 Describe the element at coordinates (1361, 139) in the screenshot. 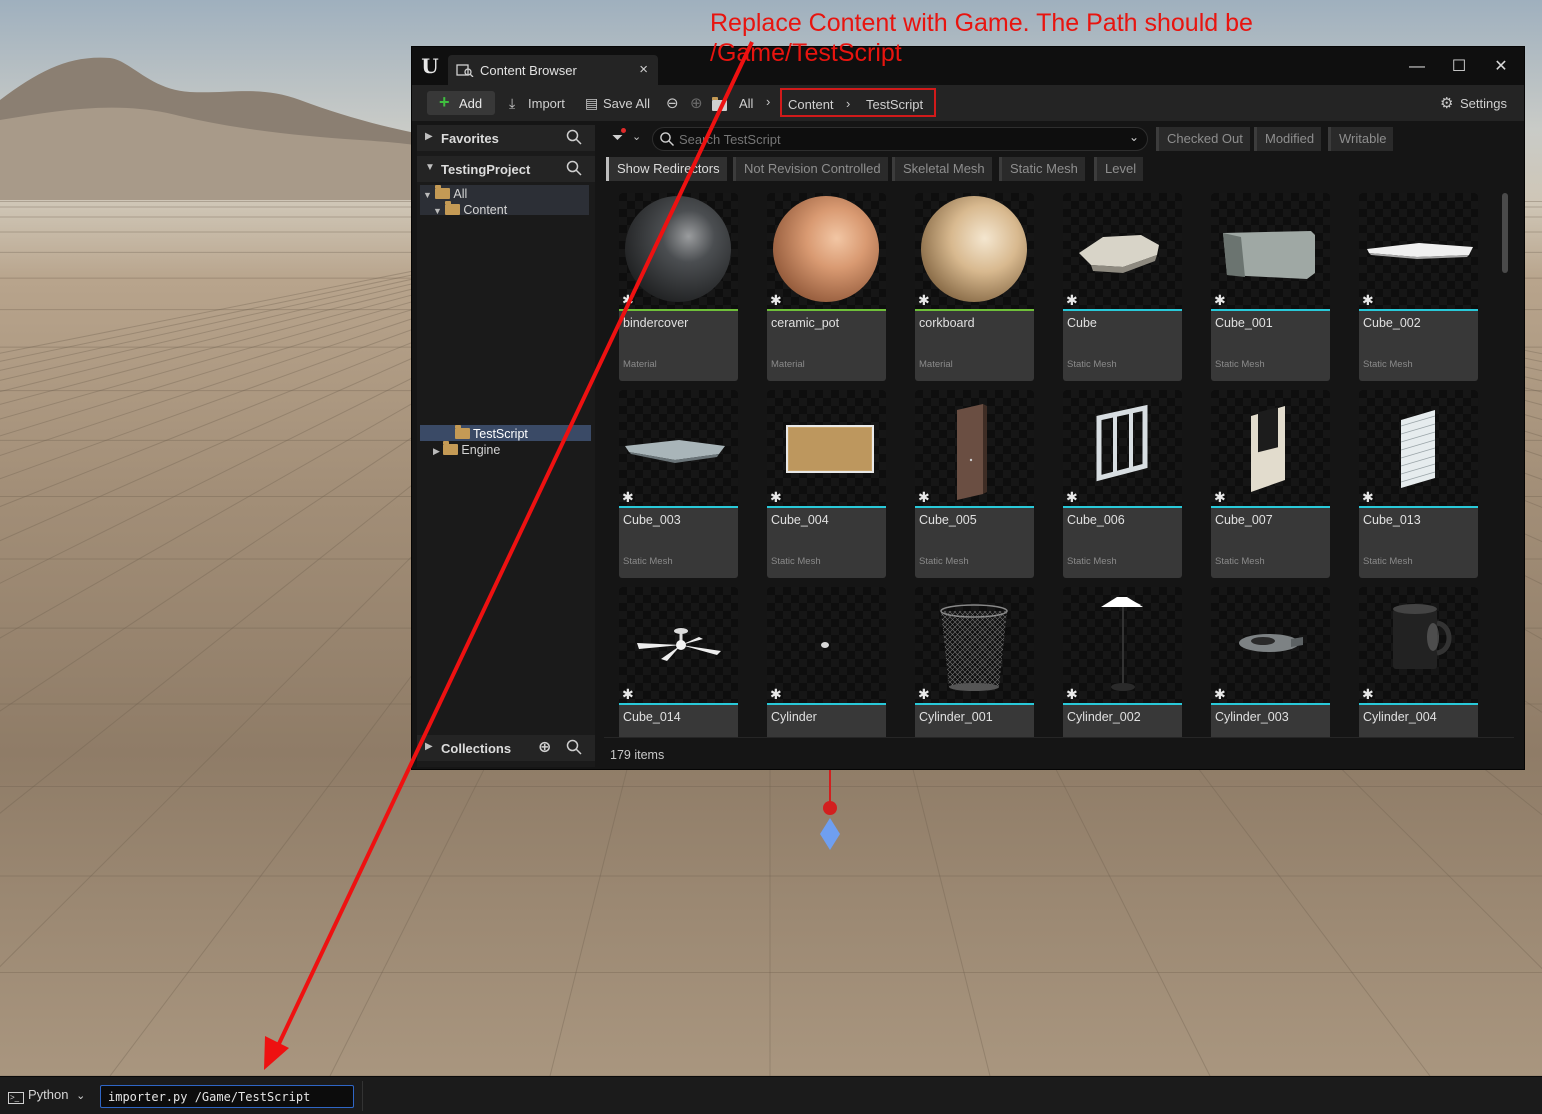

I see `filter-writable: Writable` at that location.